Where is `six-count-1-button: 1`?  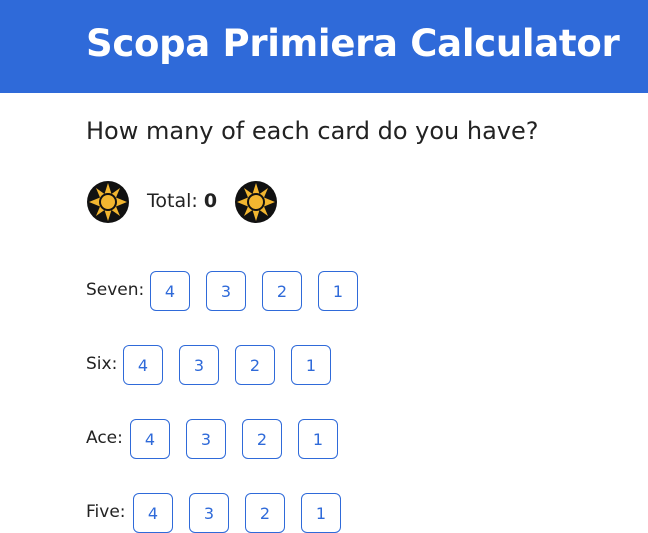
six-count-1-button: 1 is located at coordinates (311, 365).